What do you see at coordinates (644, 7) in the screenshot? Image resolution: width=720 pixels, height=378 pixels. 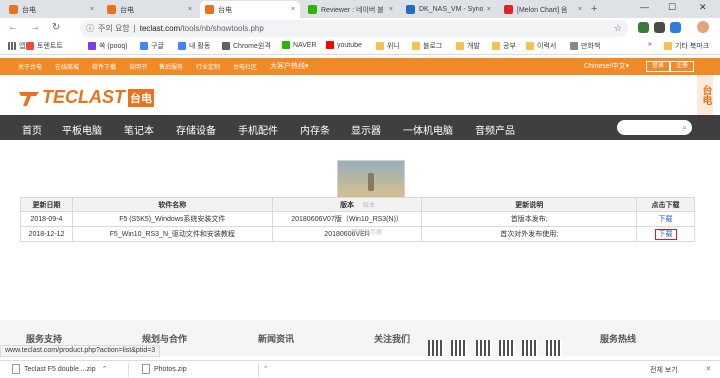 I see `minimize-button: —` at bounding box center [644, 7].